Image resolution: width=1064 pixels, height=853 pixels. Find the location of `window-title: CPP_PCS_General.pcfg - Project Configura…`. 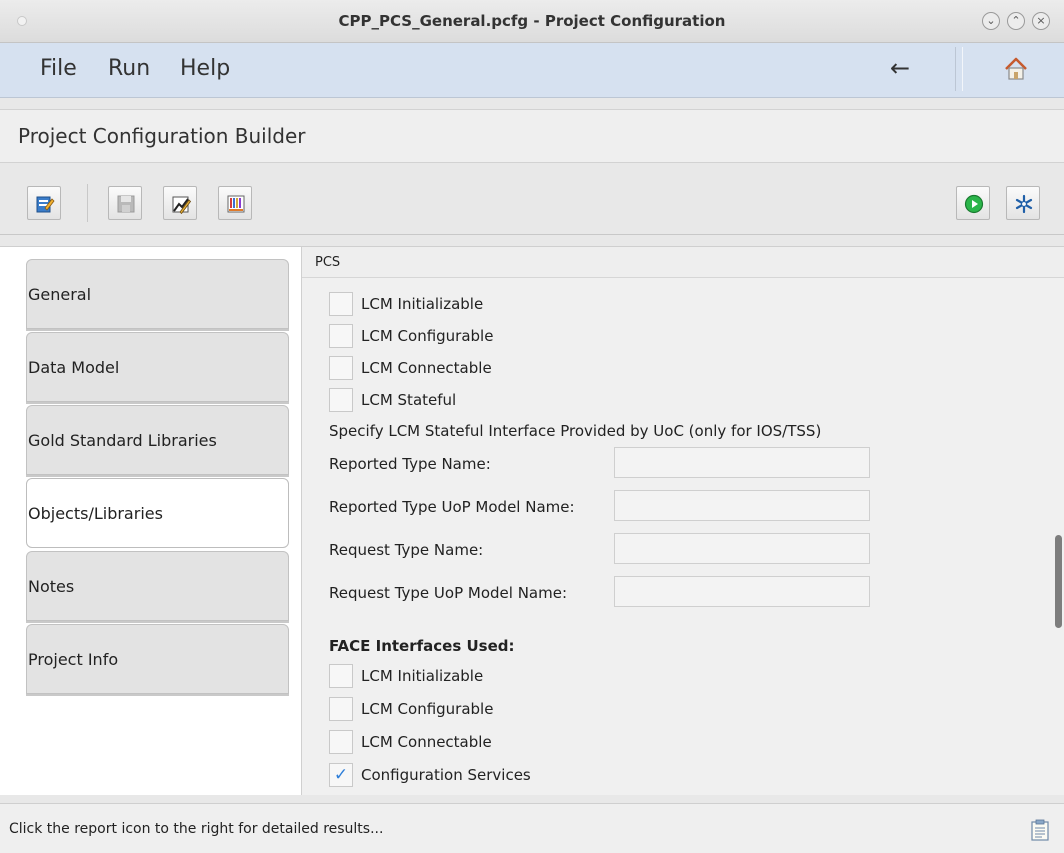

window-title: CPP_PCS_General.pcfg - Project Configura… is located at coordinates (532, 21).